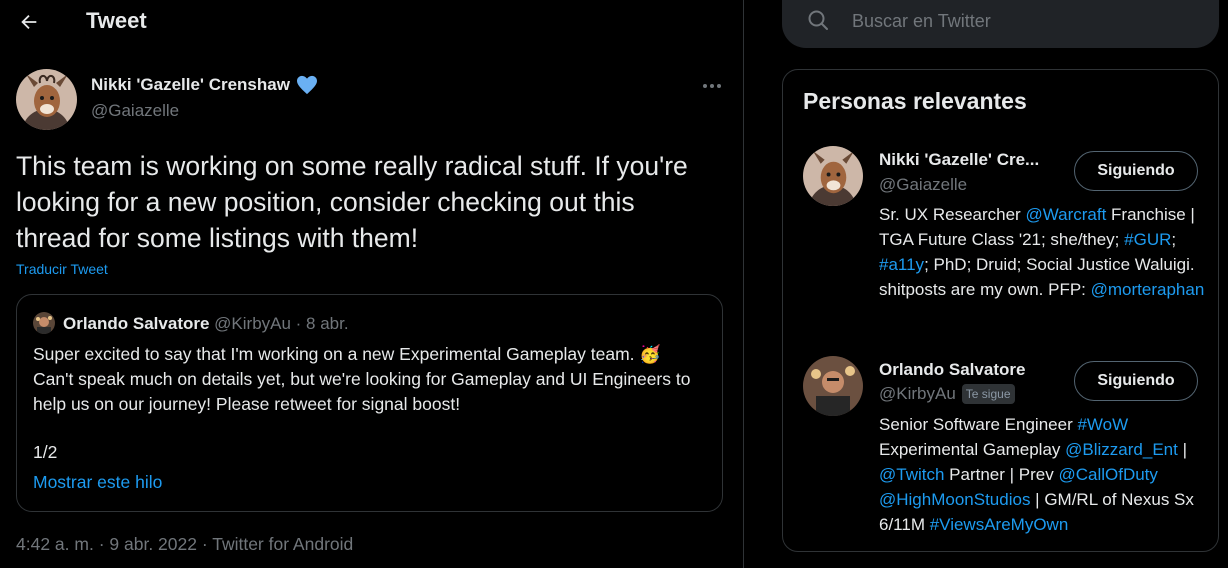  I want to click on bio-link: @morteraphan, so click(1148, 289).